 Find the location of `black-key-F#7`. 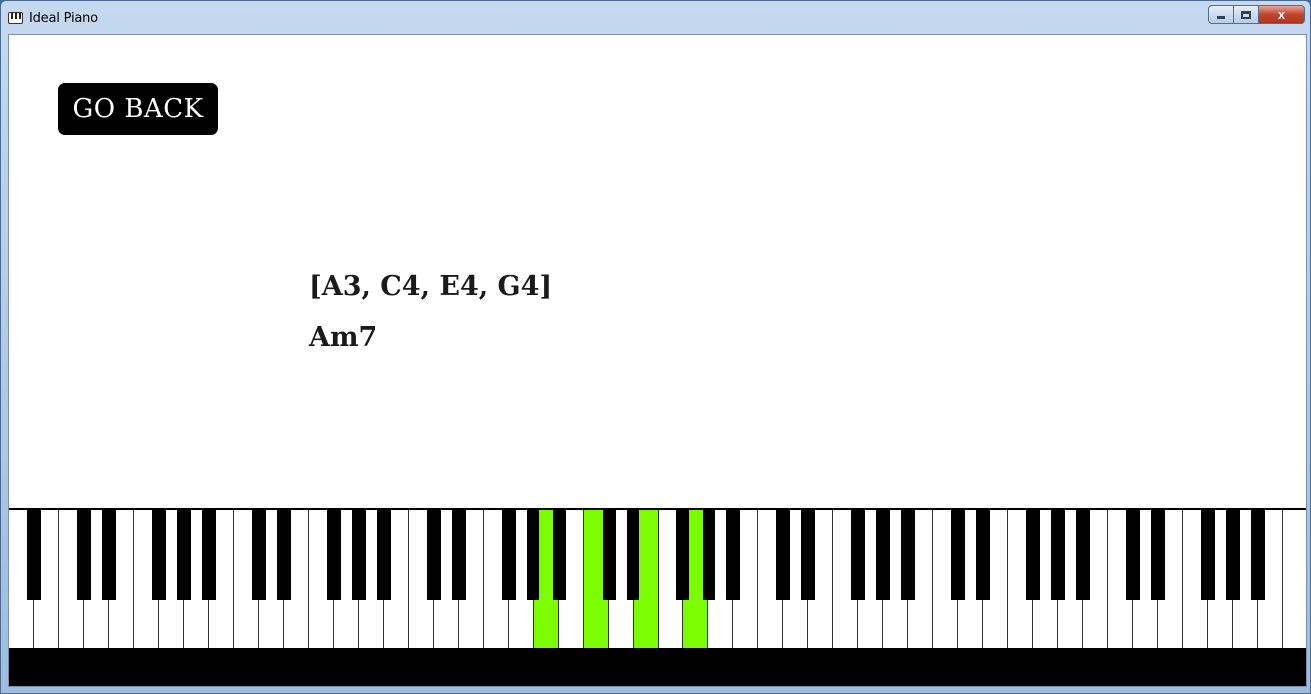

black-key-F#7 is located at coordinates (1208, 555).